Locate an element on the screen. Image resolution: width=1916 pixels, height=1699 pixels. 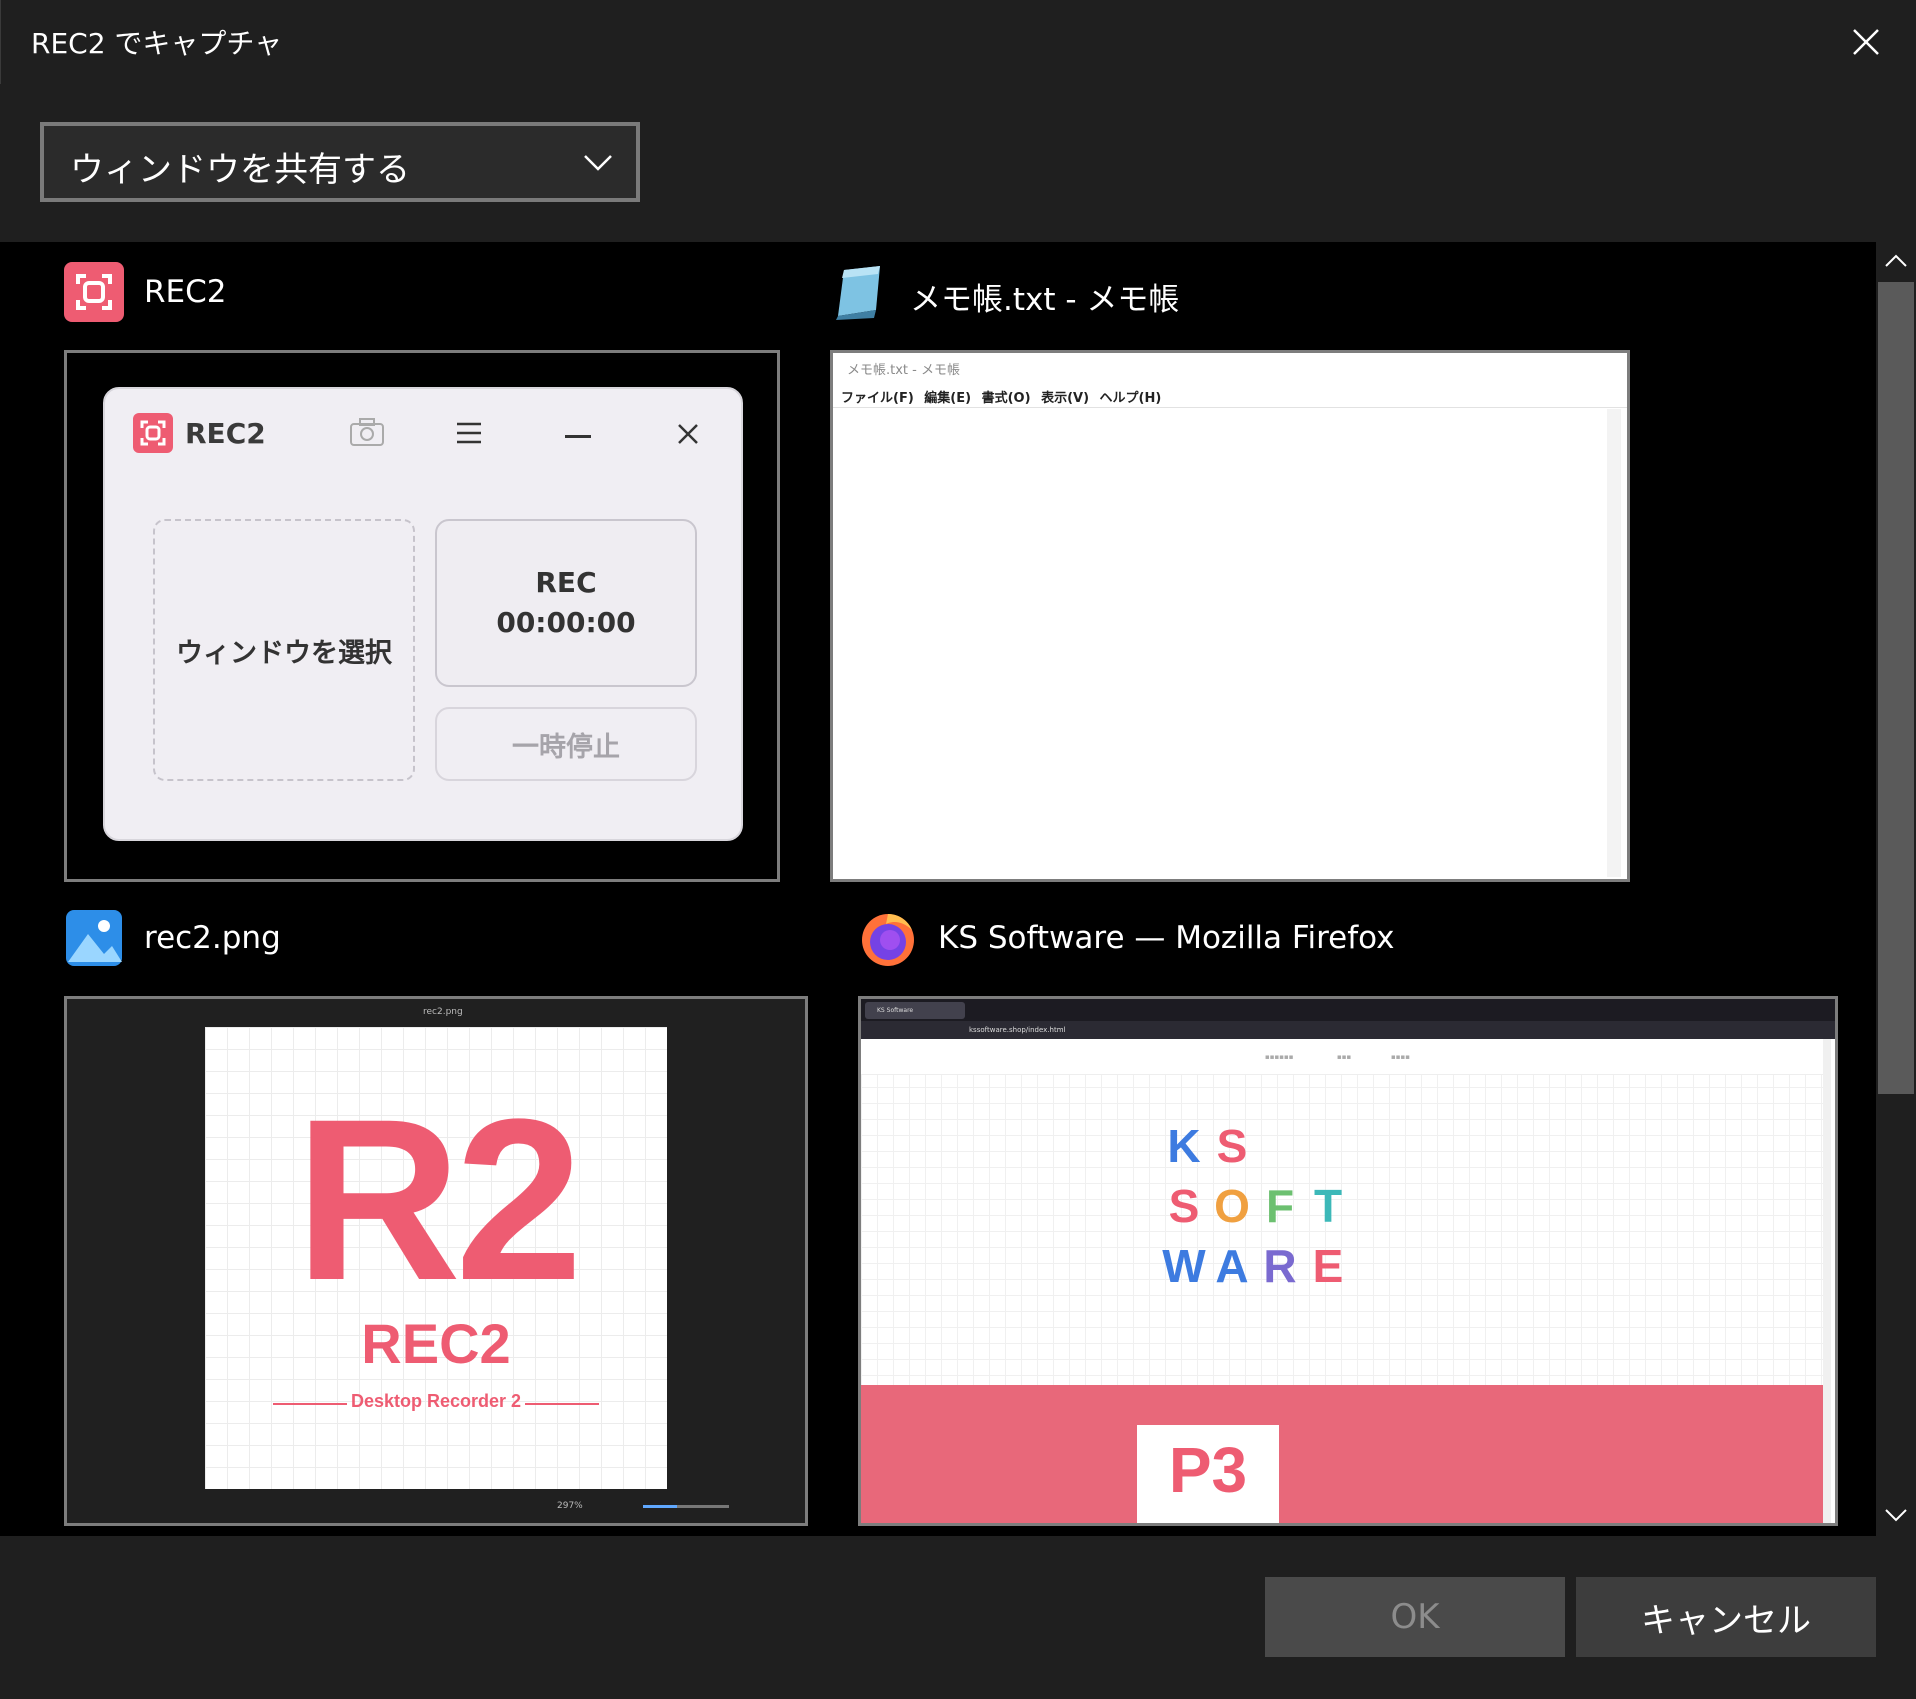
rec2-logo-icon is located at coordinates (153, 433).